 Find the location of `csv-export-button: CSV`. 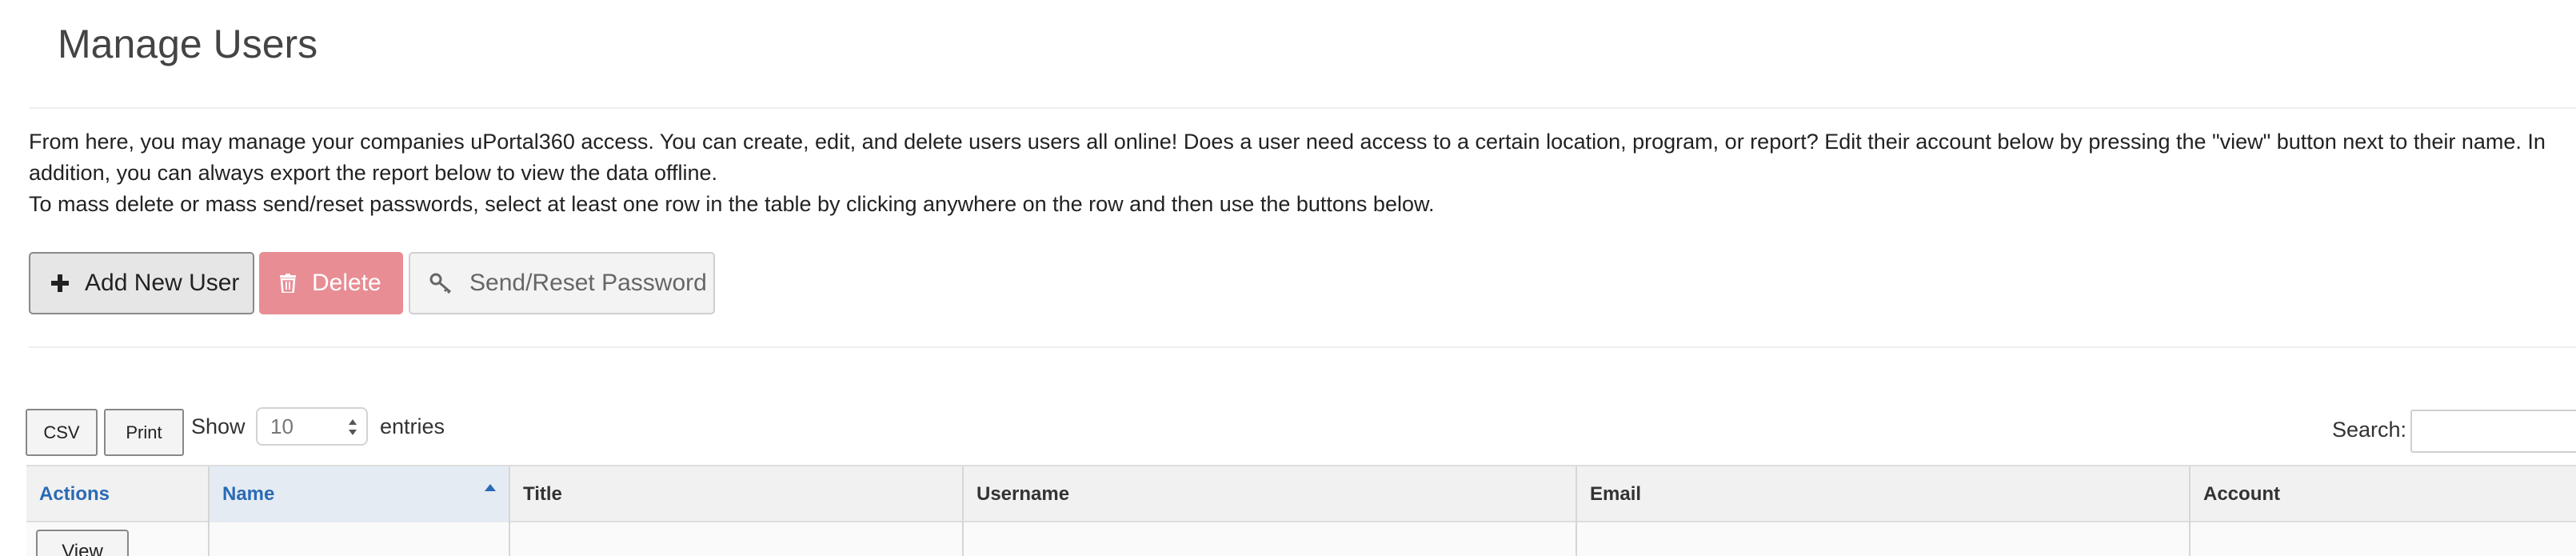

csv-export-button: CSV is located at coordinates (62, 432).